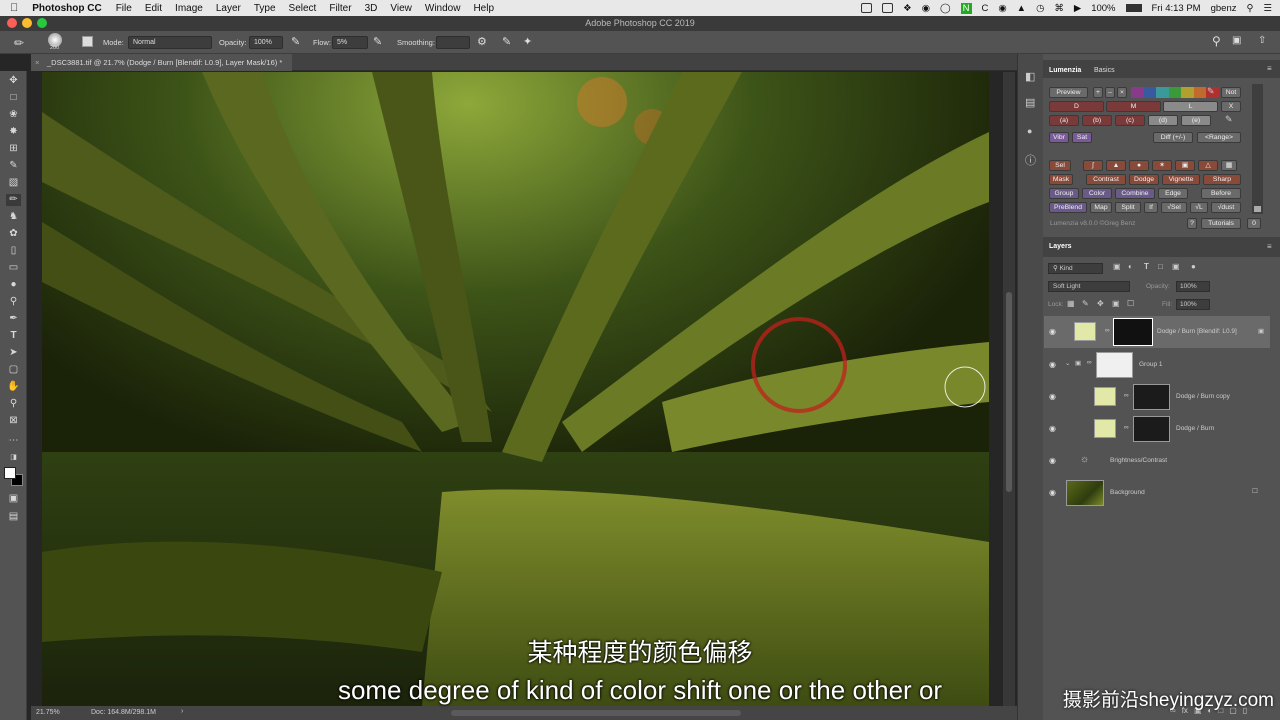 Image resolution: width=1280 pixels, height=720 pixels. I want to click on lock-transparent-icon: ▦, so click(1071, 303).